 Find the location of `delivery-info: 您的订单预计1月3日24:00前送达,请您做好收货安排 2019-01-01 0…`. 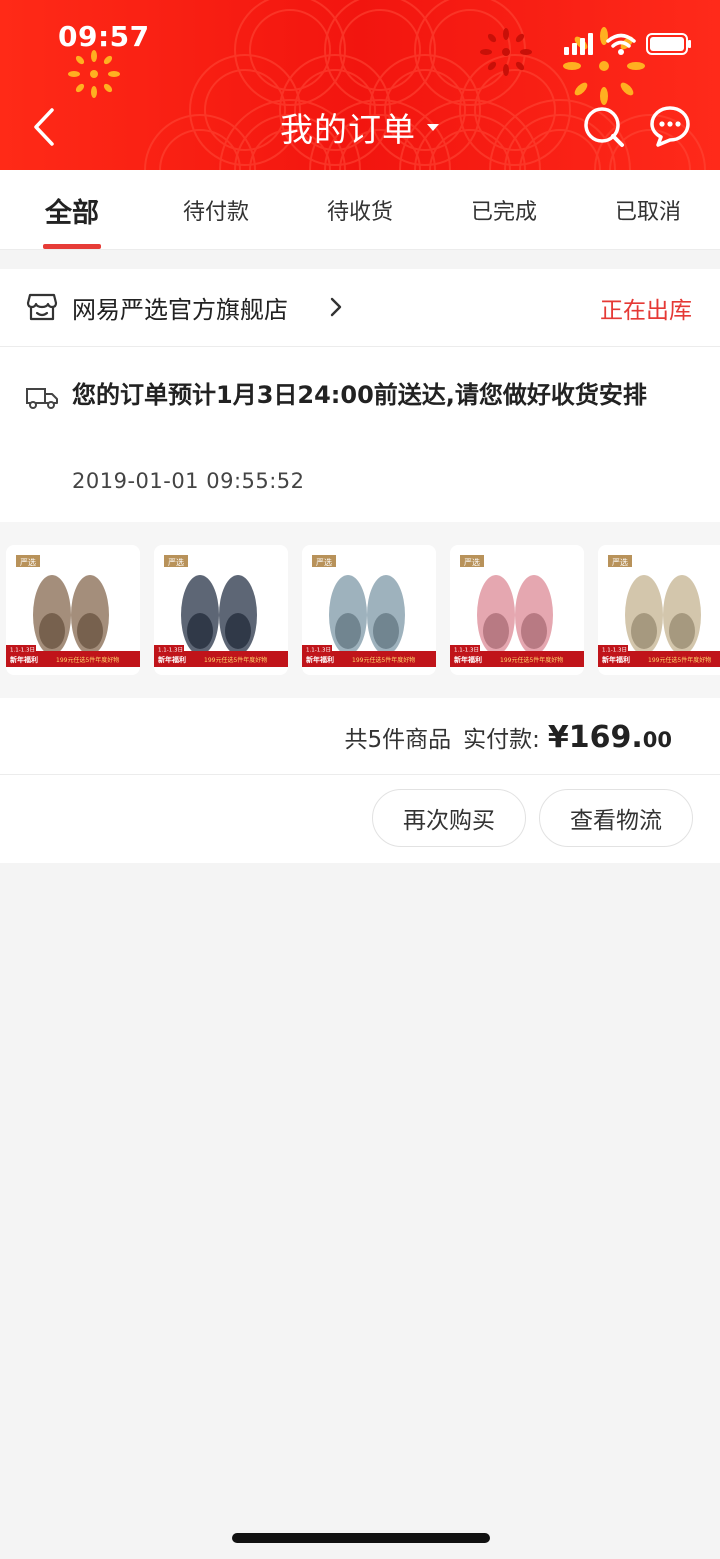

delivery-info: 您的订单预计1月3日24:00前送达,请您做好收货安排 2019-01-01 0… is located at coordinates (360, 434).